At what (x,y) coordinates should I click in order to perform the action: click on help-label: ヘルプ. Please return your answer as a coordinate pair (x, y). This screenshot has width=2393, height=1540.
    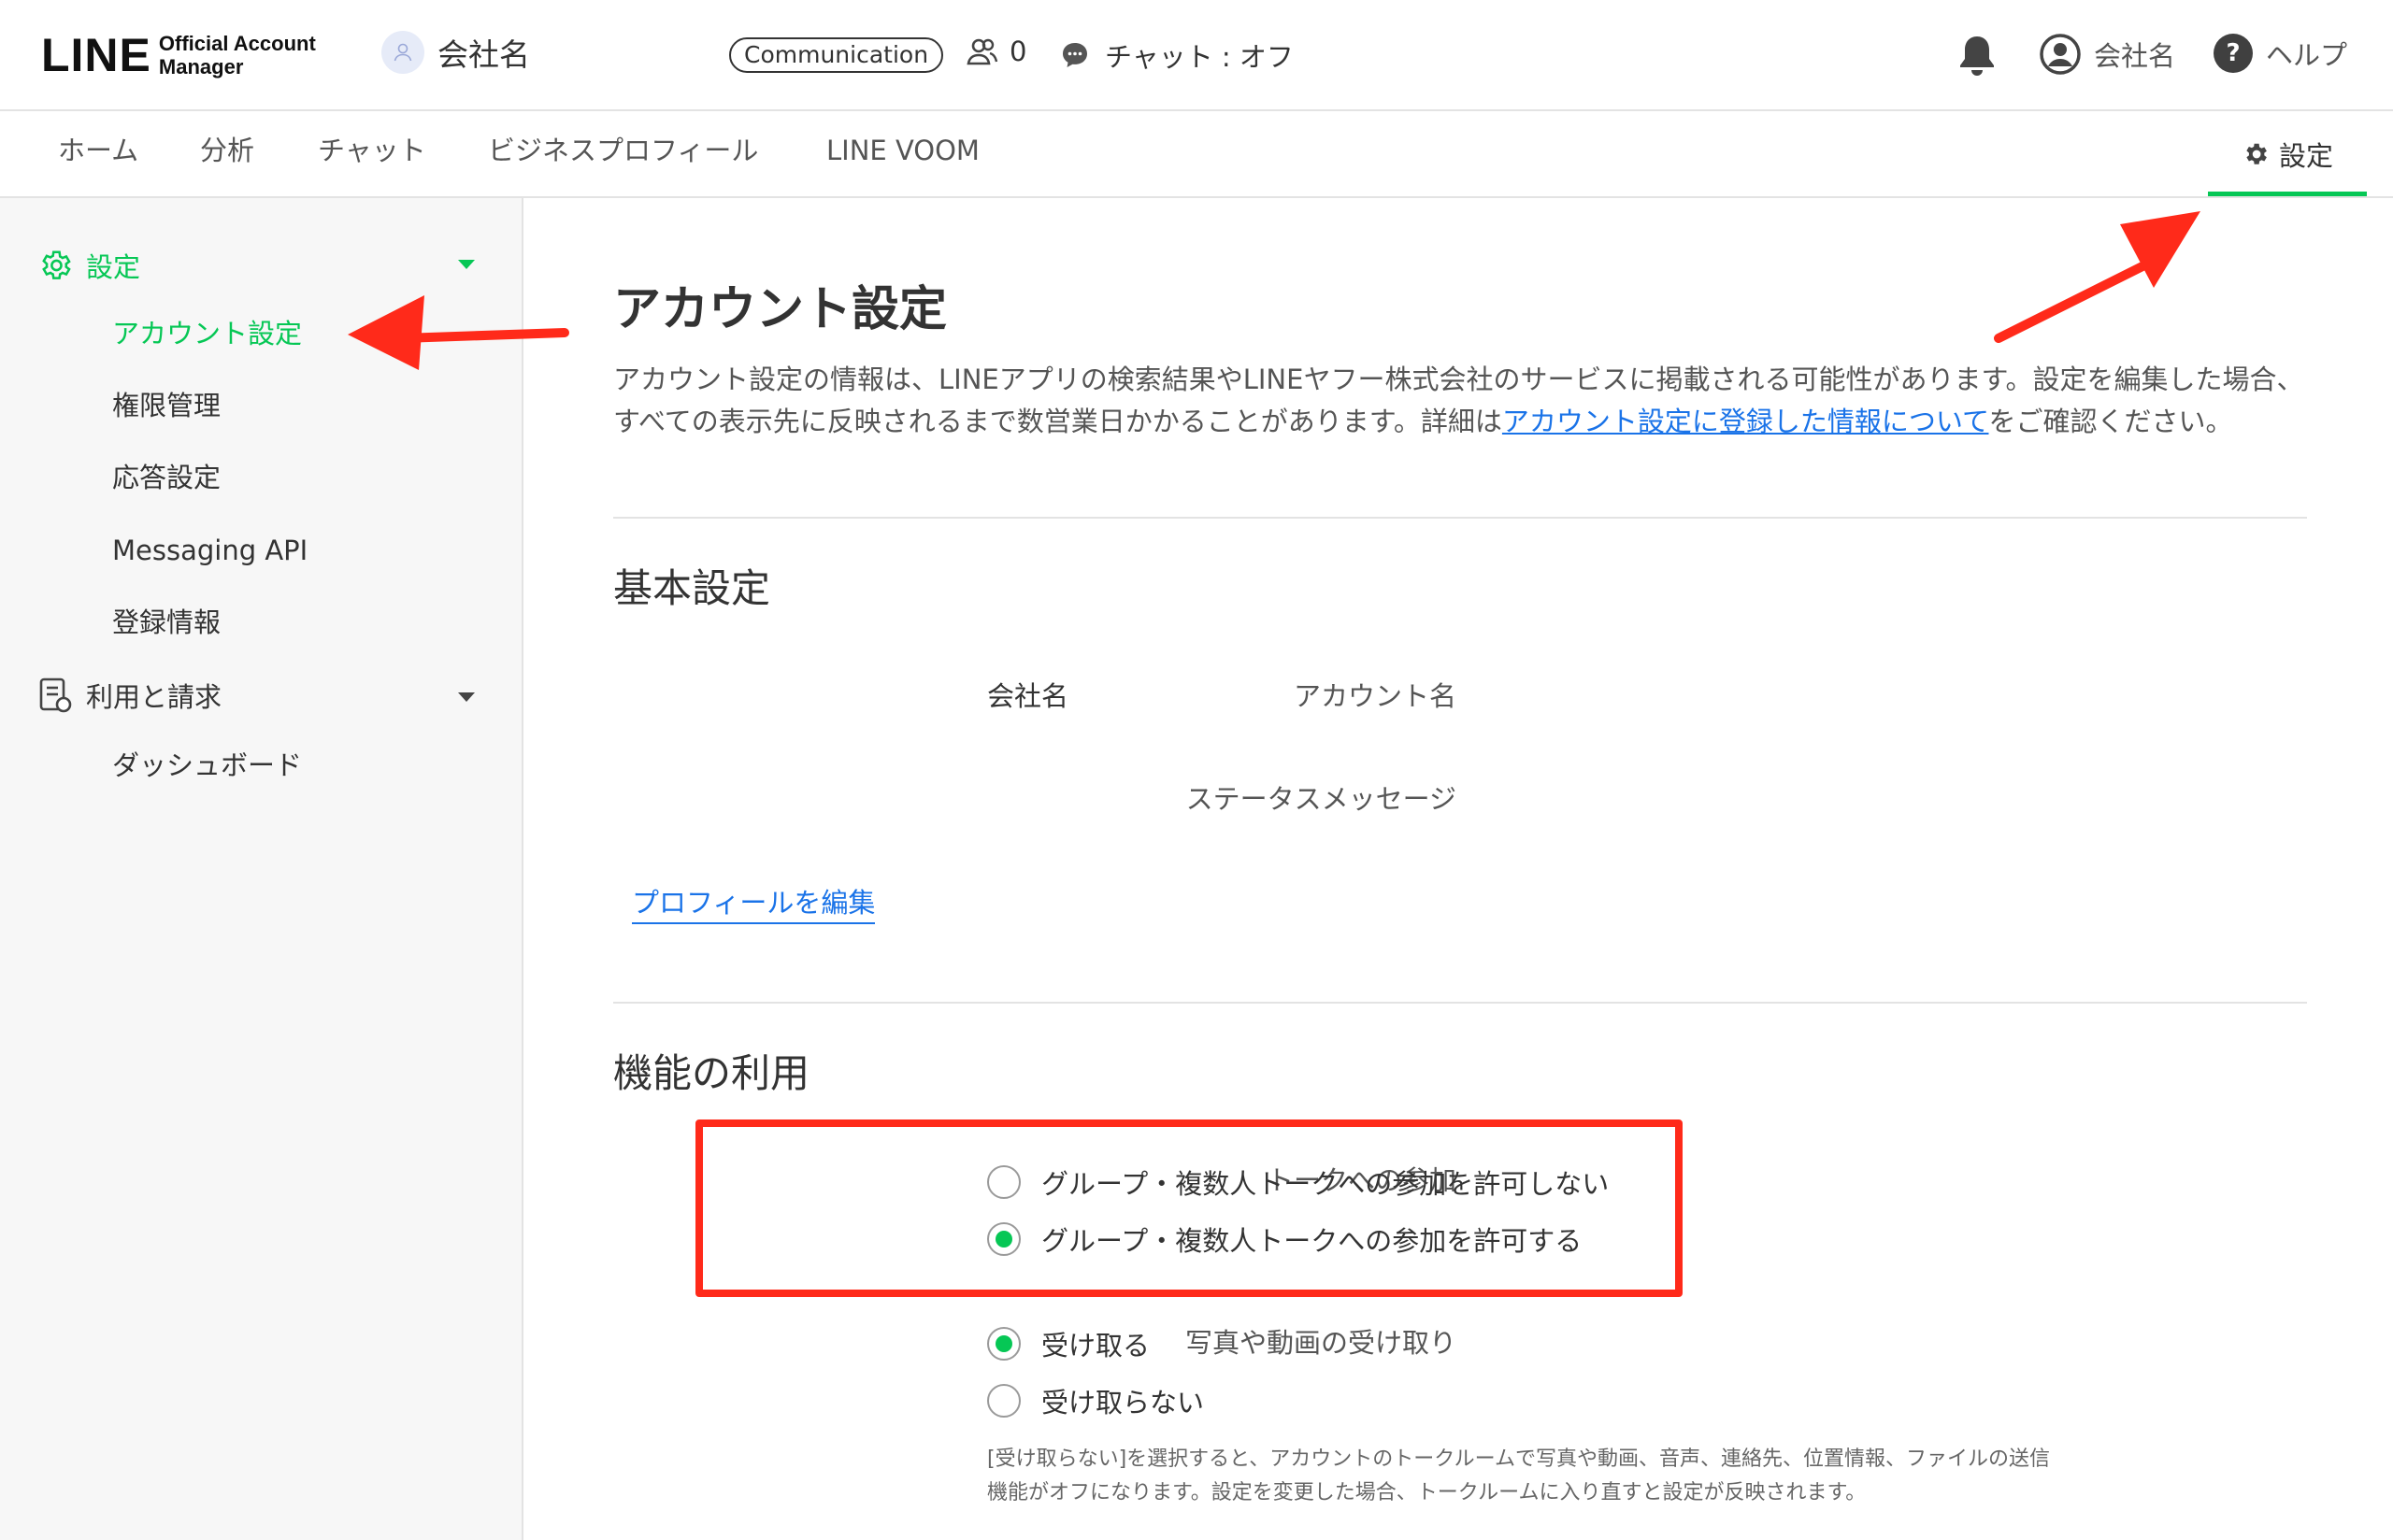
    Looking at the image, I should click on (2307, 55).